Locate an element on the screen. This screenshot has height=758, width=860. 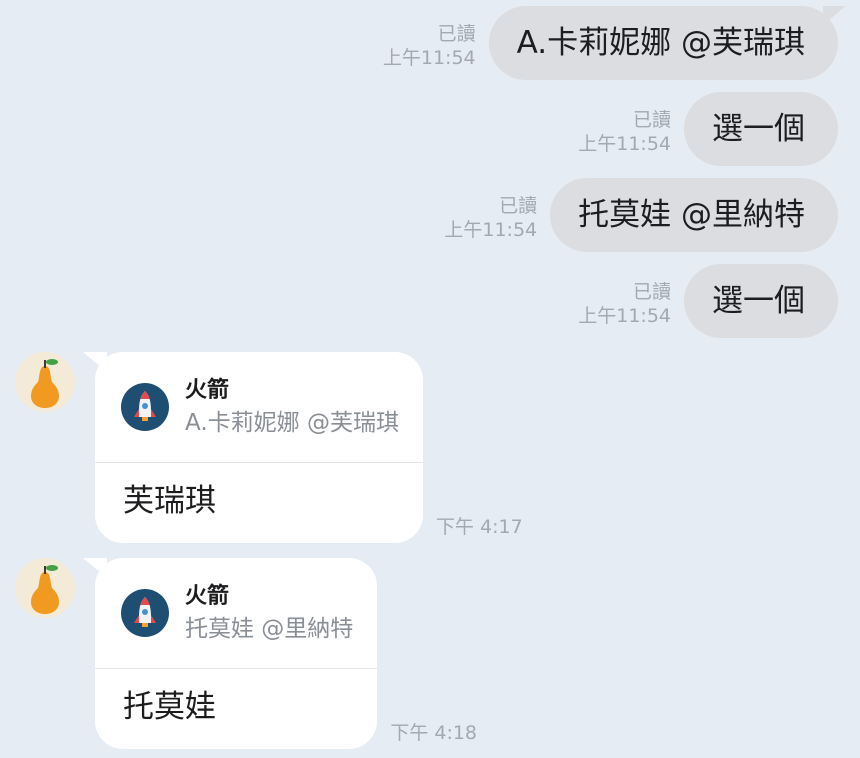
reply-quoted-text: A.卡莉妮娜 @芙瑞琪 is located at coordinates (292, 423).